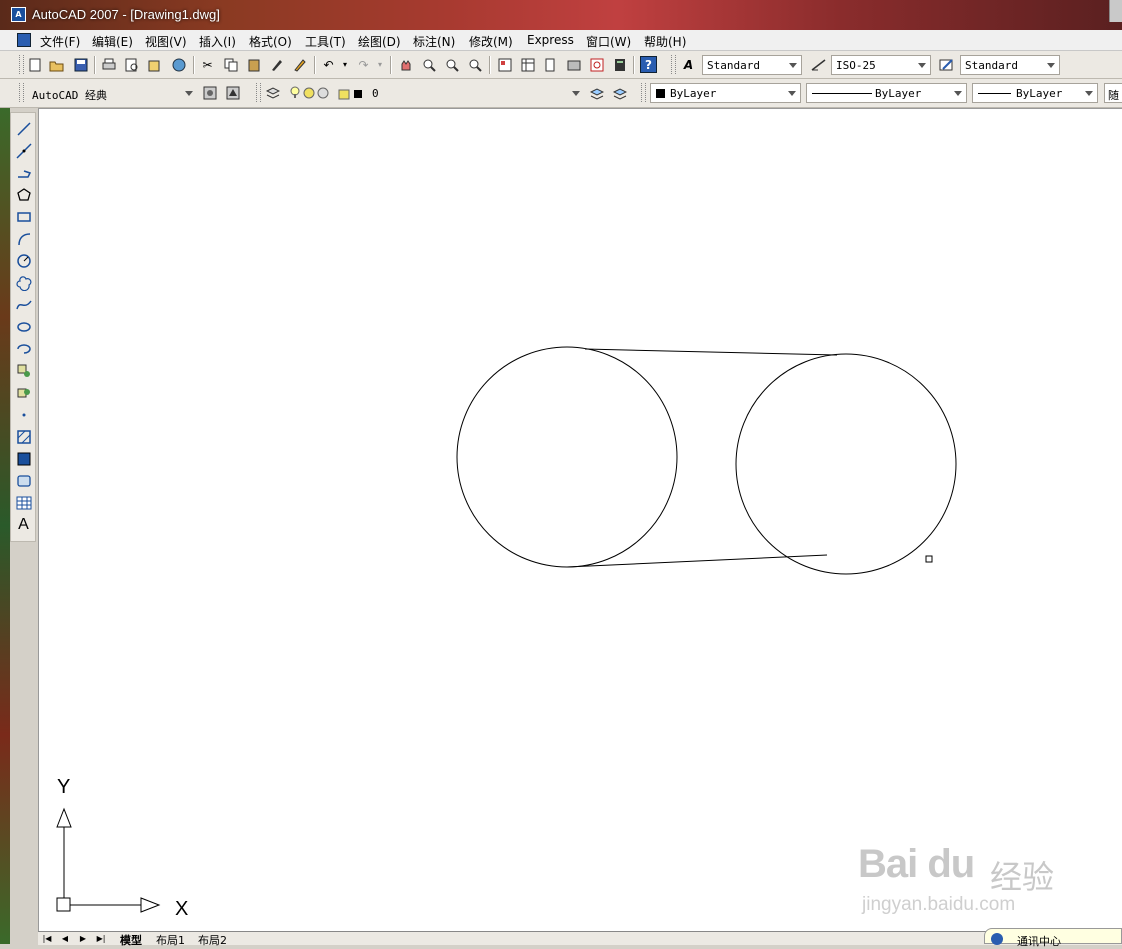 The image size is (1122, 949). I want to click on document-icon, so click(24, 40).